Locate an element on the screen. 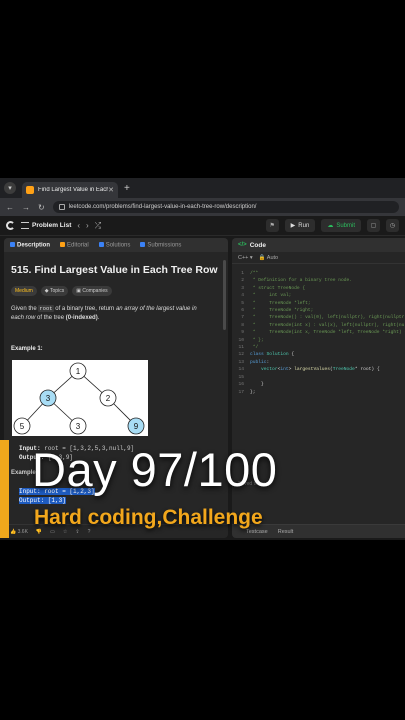 The width and height of the screenshot is (405, 720). tab-test-result: Result is located at coordinates (286, 532).